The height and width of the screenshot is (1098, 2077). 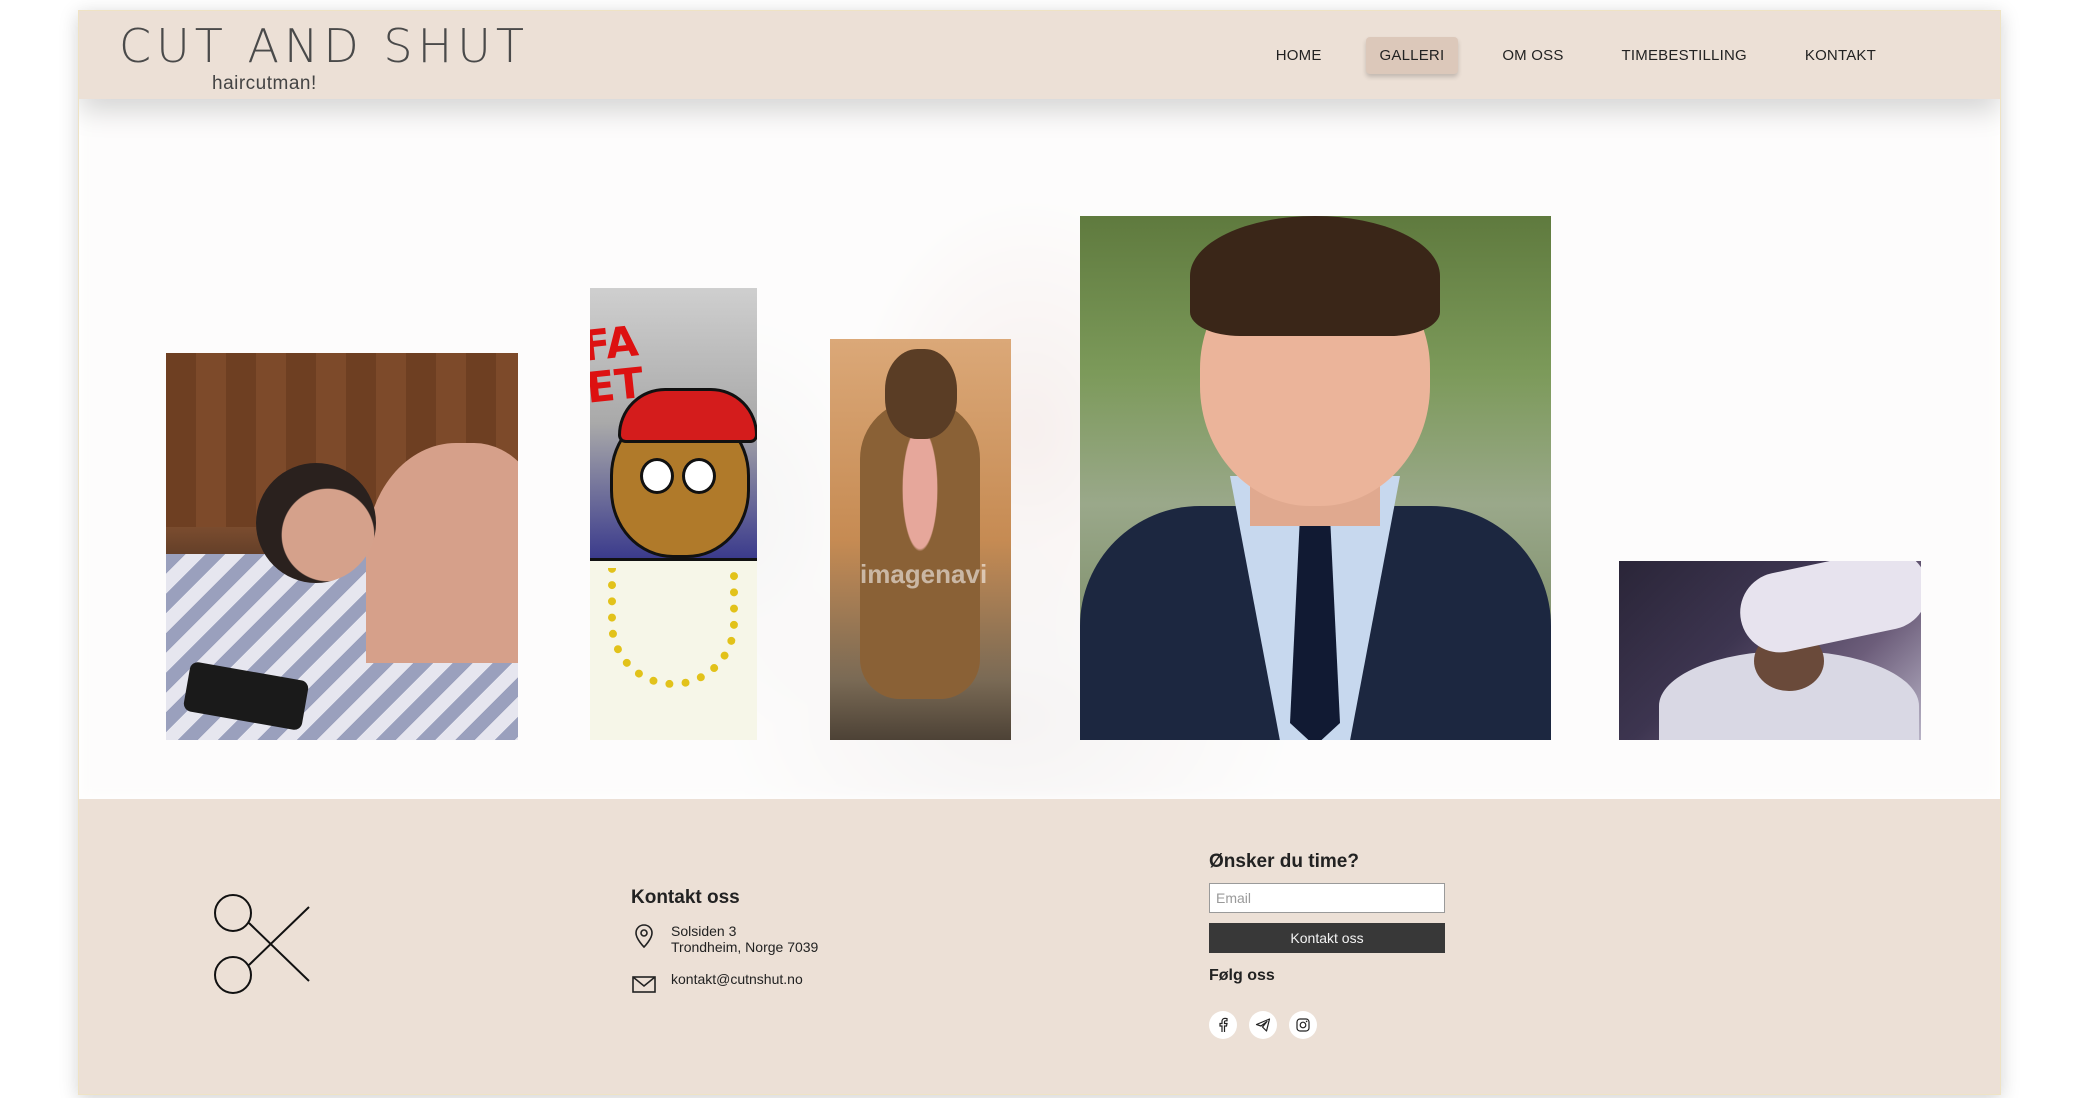 I want to click on social-links, so click(x=1329, y=1025).